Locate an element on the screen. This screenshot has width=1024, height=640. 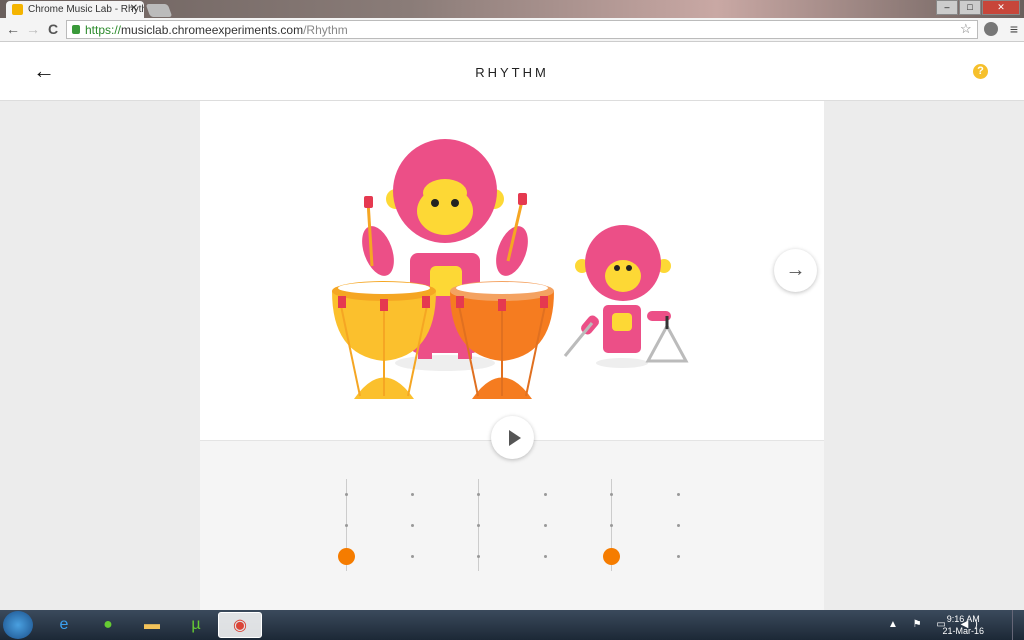
taskbar-ie-icon: e is located at coordinates (64, 625).